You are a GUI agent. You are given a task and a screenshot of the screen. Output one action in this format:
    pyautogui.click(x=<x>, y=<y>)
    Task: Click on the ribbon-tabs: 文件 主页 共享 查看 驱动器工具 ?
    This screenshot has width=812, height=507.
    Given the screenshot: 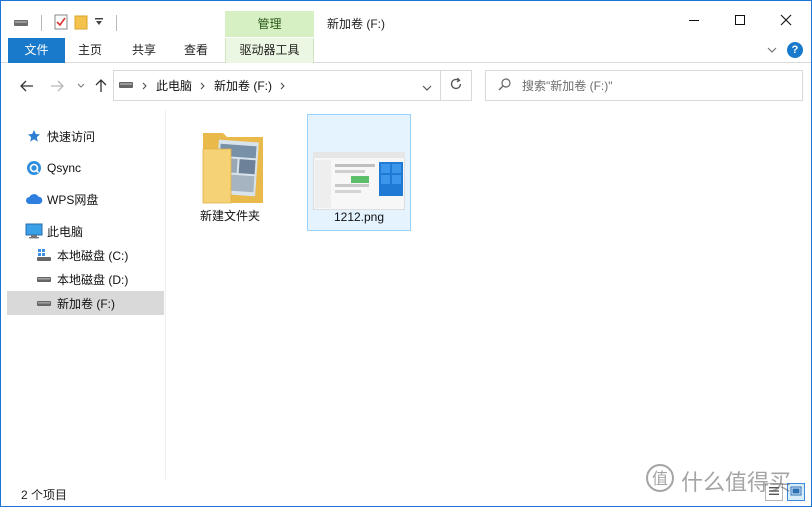 What is the action you would take?
    pyautogui.click(x=406, y=50)
    